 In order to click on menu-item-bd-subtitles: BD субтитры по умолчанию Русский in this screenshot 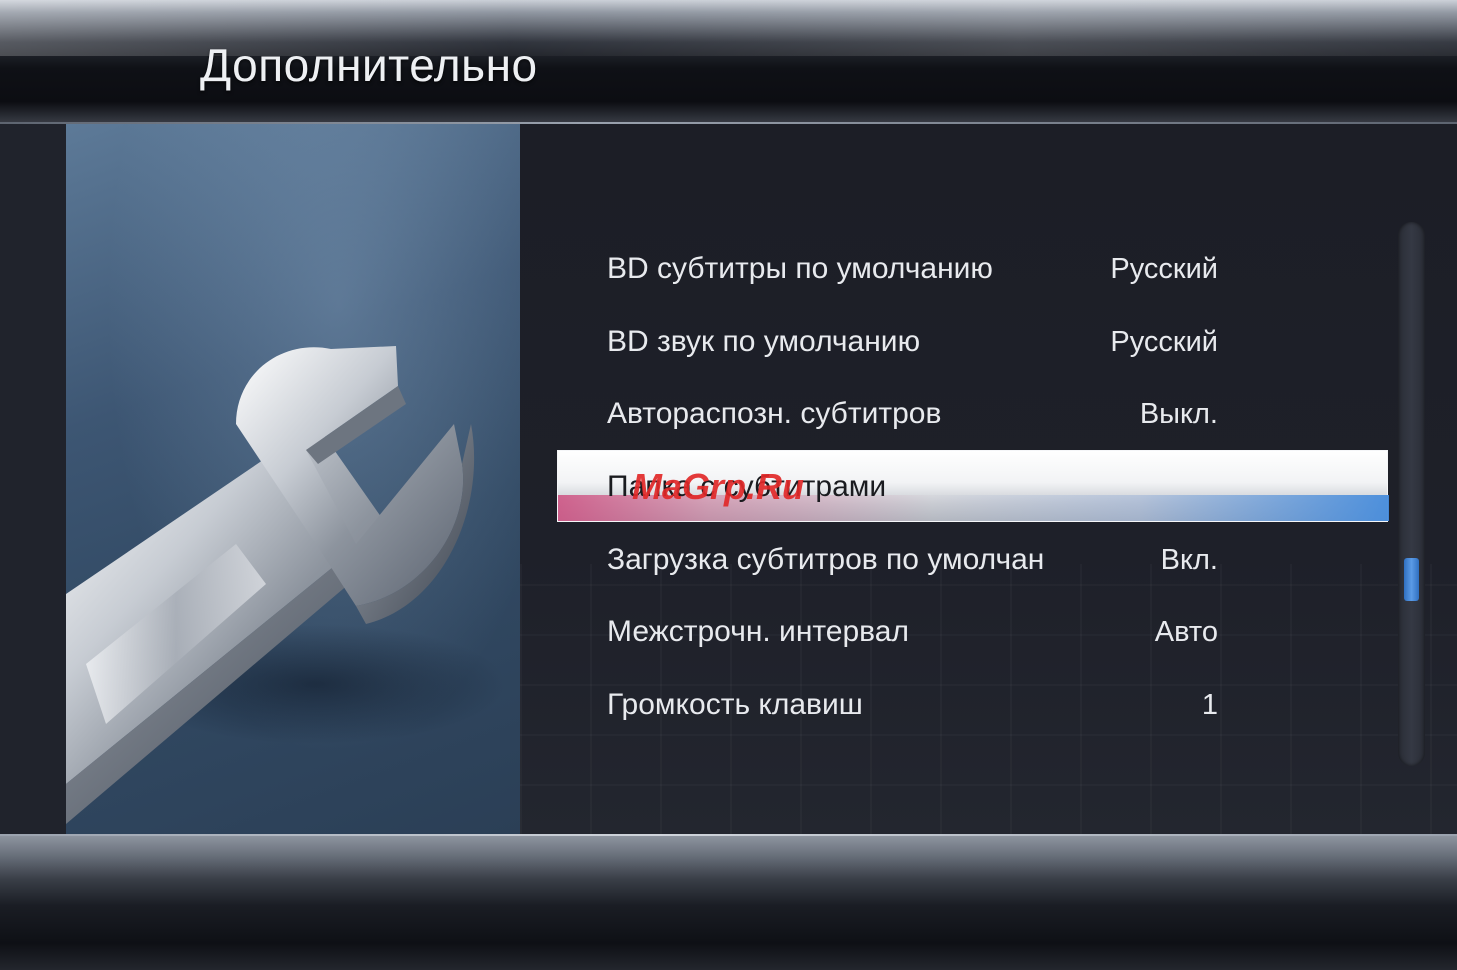, I will do `click(973, 269)`.